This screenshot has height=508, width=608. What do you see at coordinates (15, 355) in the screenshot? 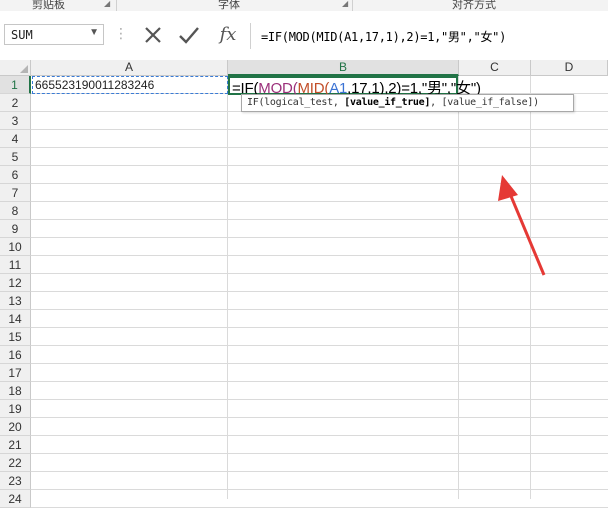
I see `row-header: 16` at bounding box center [15, 355].